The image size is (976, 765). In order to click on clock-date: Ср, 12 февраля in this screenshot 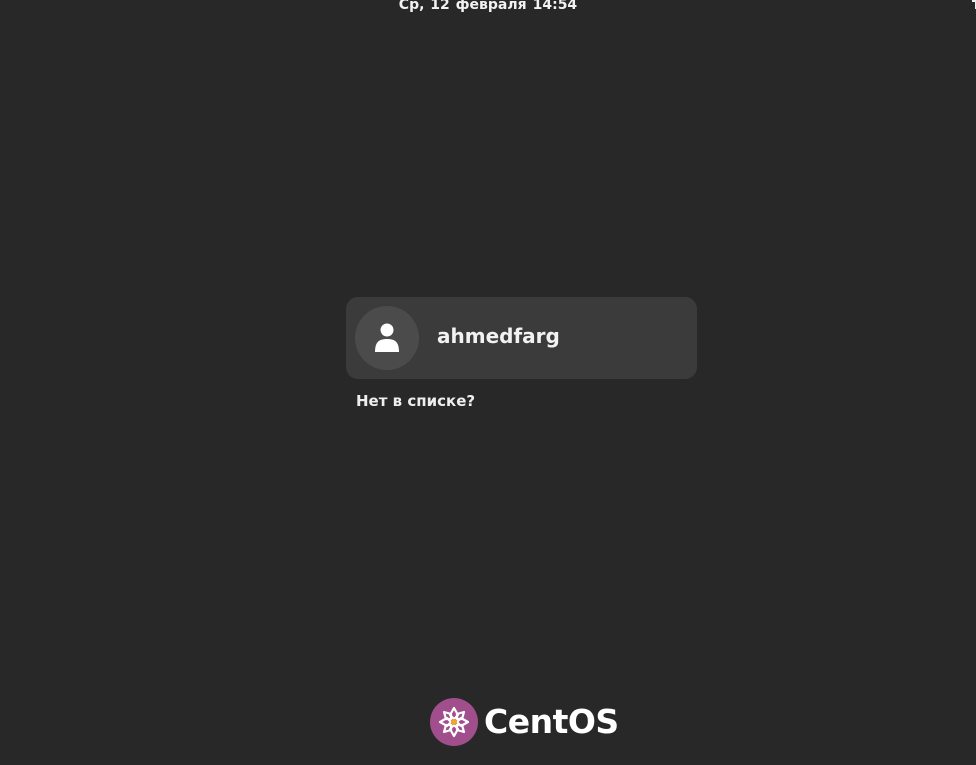, I will do `click(462, 6)`.